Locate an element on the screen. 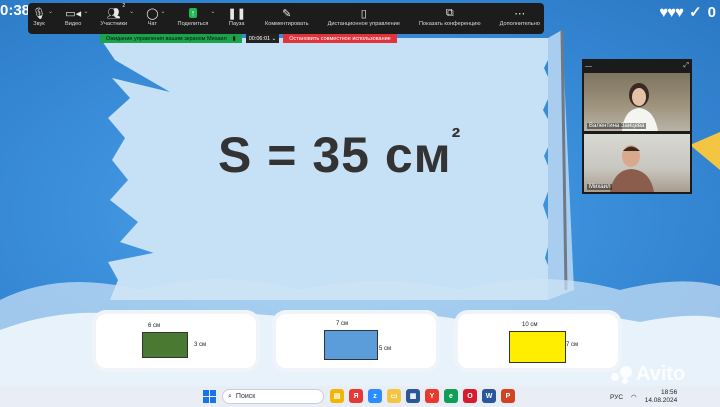 Image resolution: width=720 pixels, height=407 pixels. calendar-icon: ▦ is located at coordinates (413, 396).